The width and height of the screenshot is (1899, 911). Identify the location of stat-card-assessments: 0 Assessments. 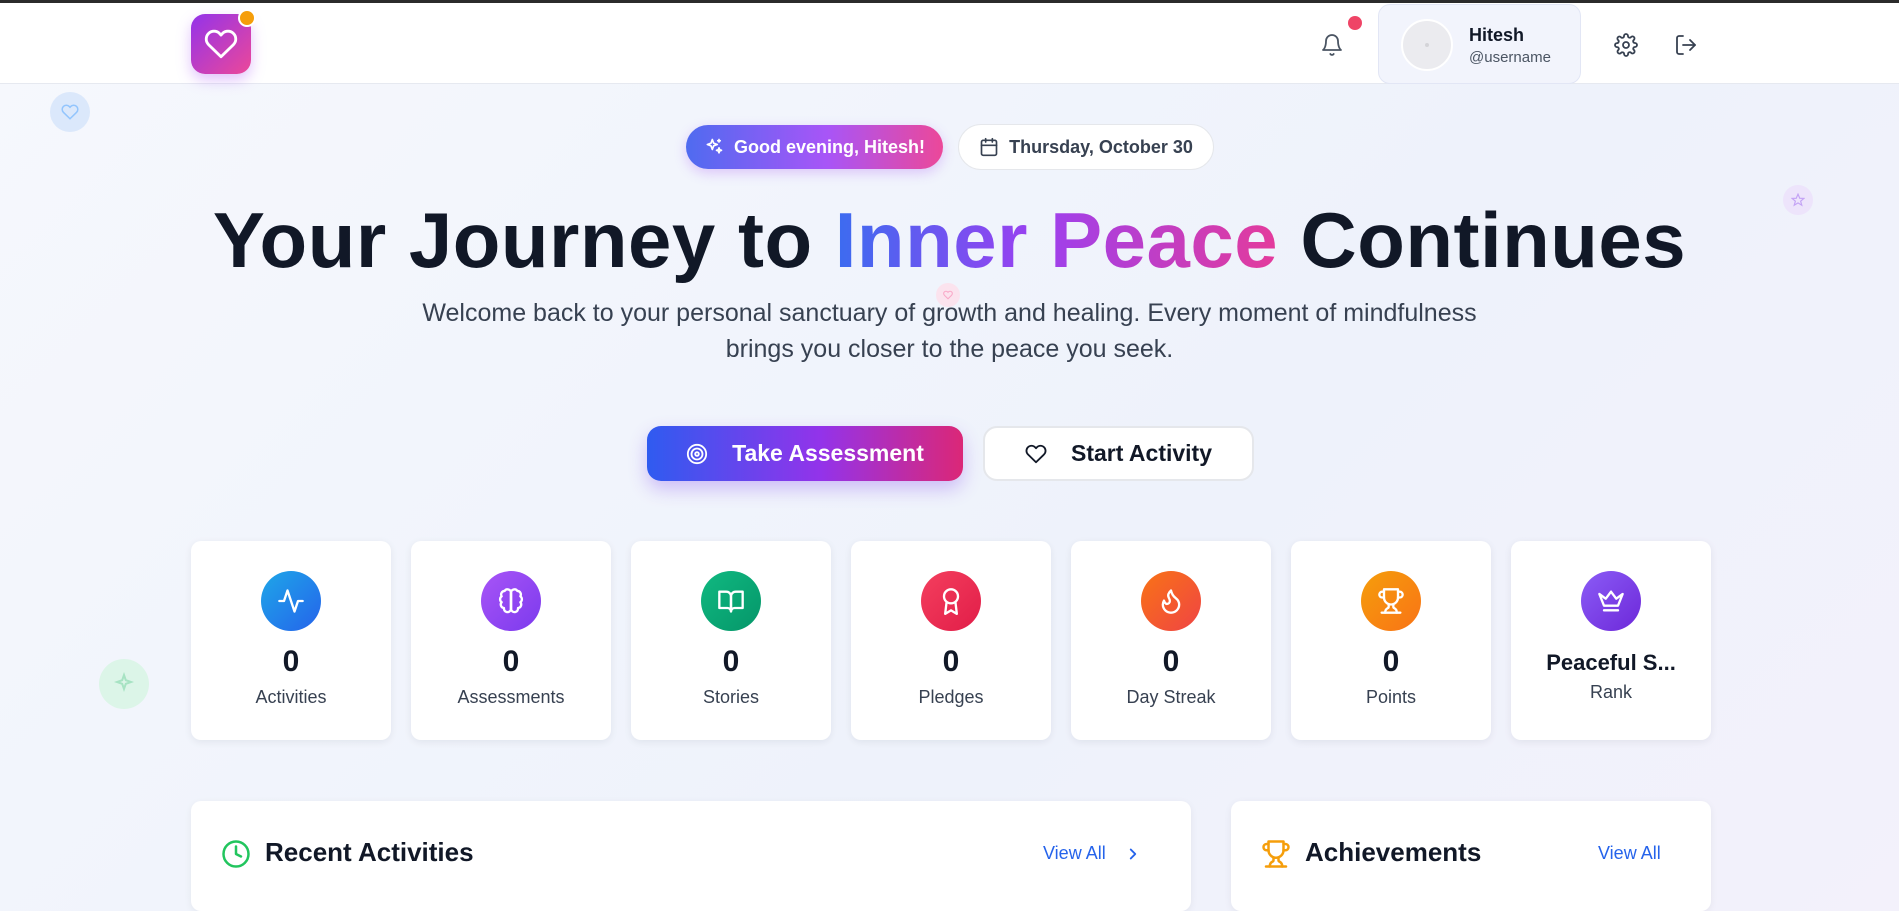
(511, 640).